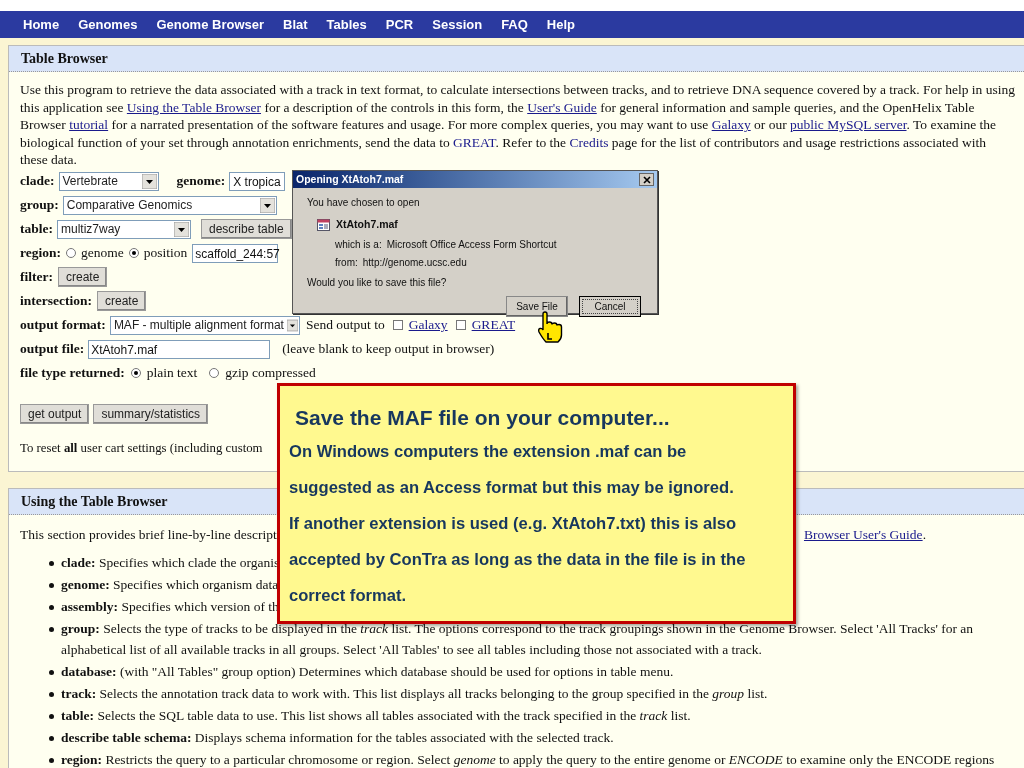 This screenshot has width=1024, height=768. Describe the element at coordinates (52, 348) in the screenshot. I see `field-label: output file:` at that location.